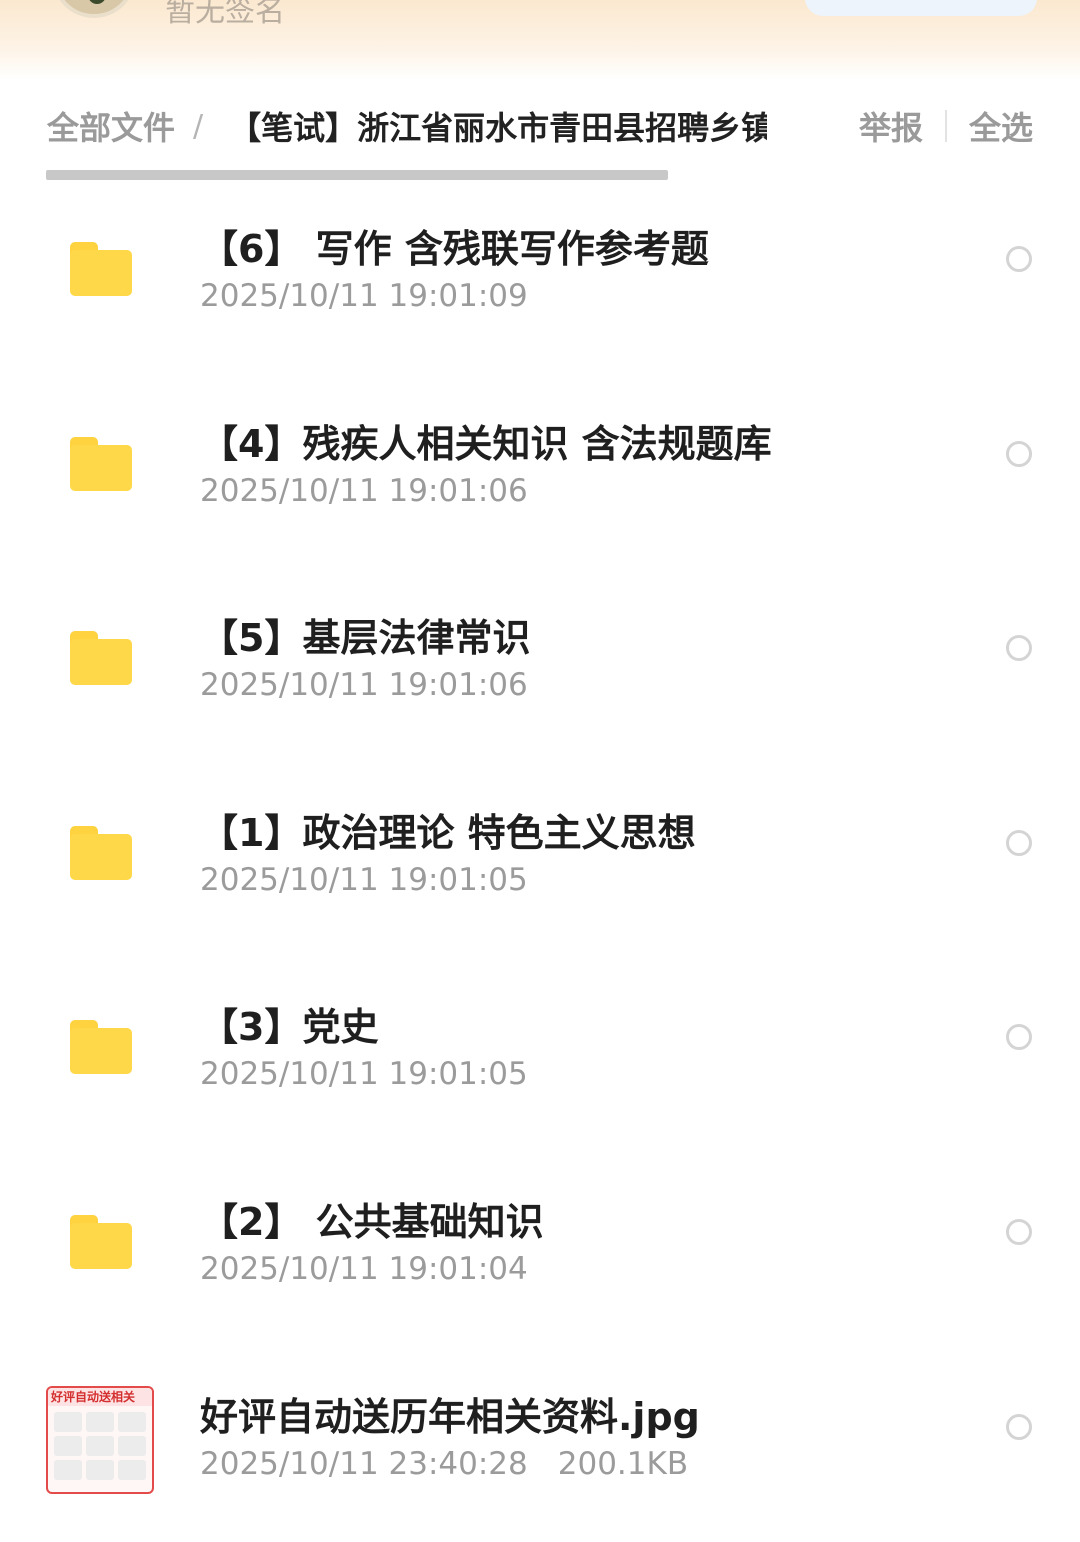 The image size is (1080, 1542). Describe the element at coordinates (540, 277) in the screenshot. I see `file-row-folder: 【6】 写作 含残联写作参考题 2025/10/11 19:01:09` at that location.